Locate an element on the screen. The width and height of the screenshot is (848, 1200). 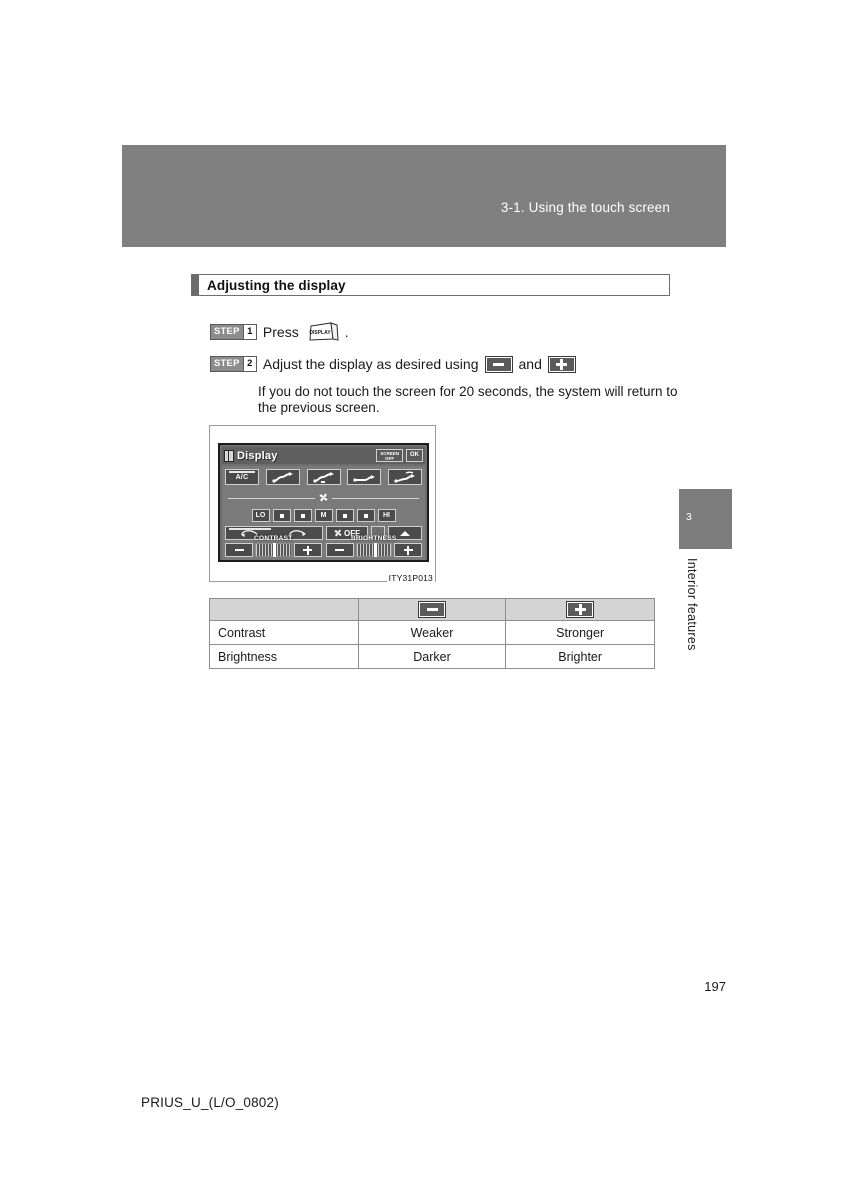
book-icon is located at coordinates (229, 455).